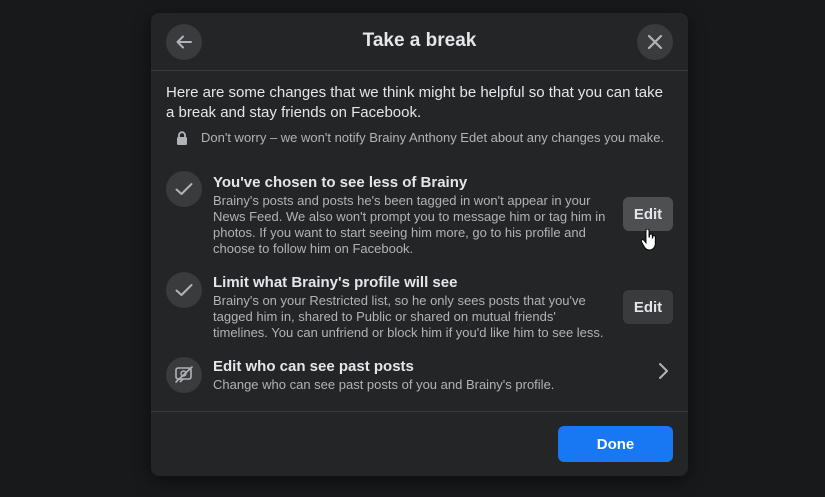 The width and height of the screenshot is (825, 497). I want to click on option-icon-limit-profile, so click(184, 290).